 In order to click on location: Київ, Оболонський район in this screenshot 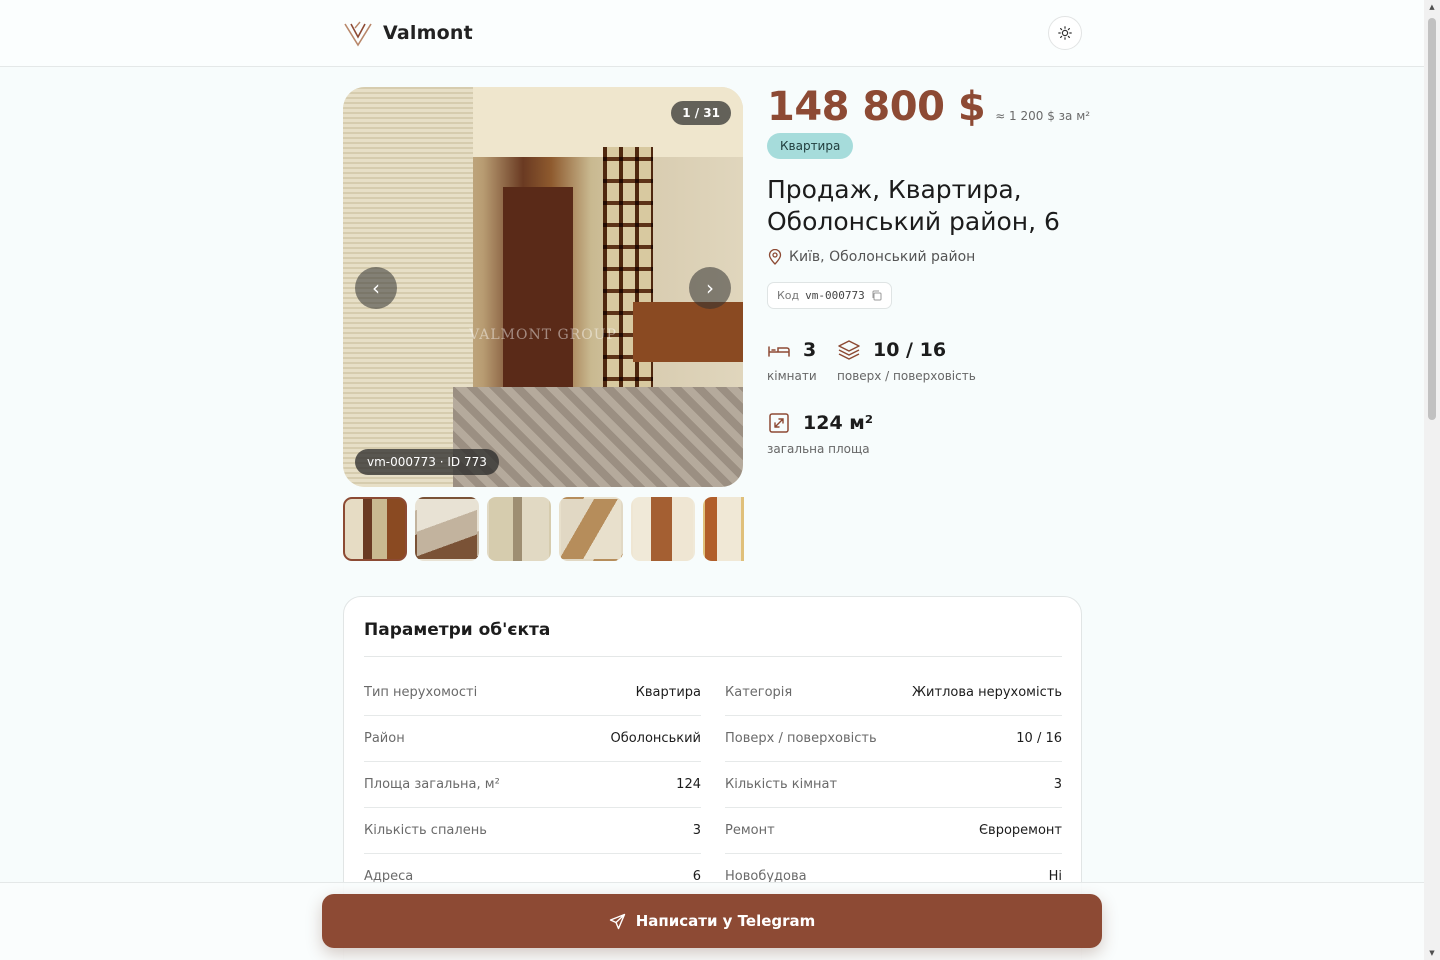, I will do `click(871, 257)`.